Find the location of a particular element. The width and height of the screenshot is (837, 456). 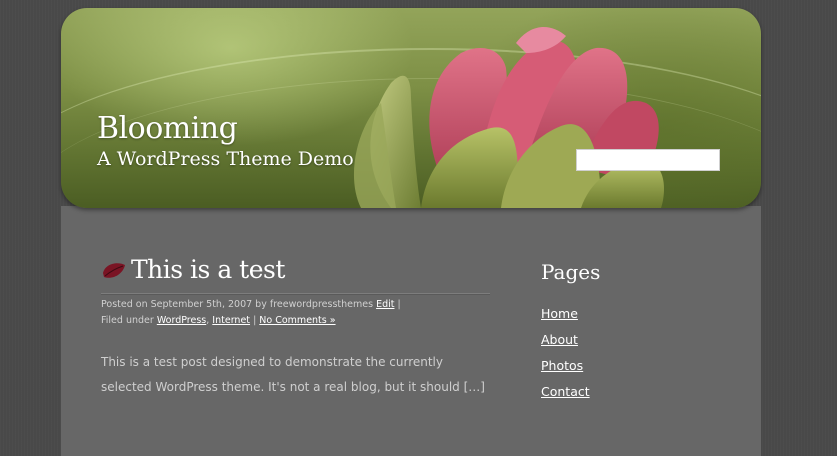

list-item: Contact is located at coordinates (565, 393).